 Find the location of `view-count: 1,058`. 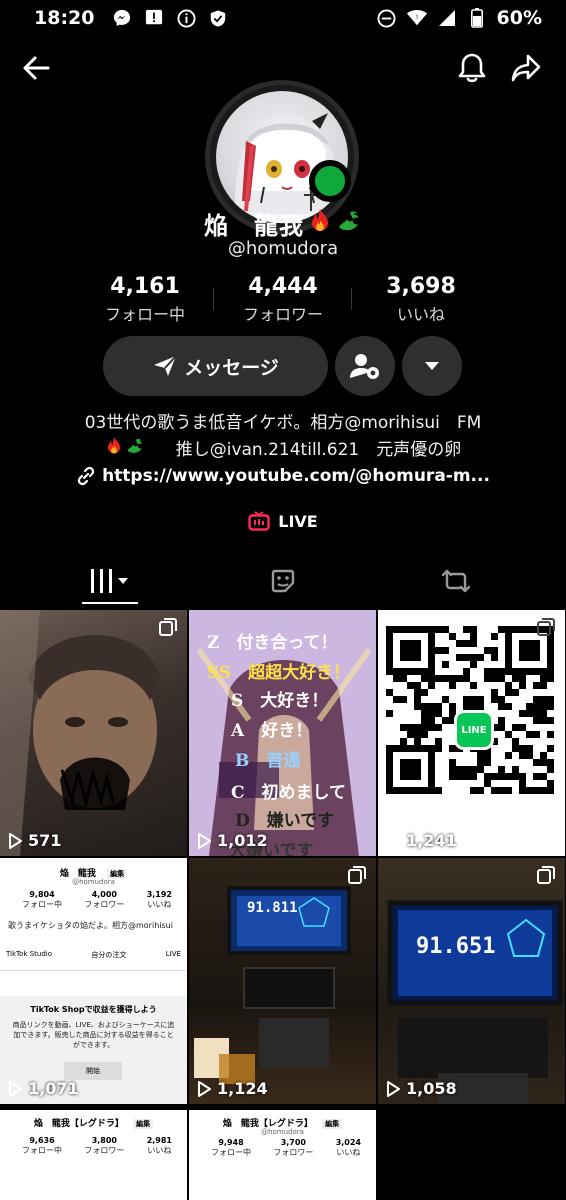

view-count: 1,058 is located at coordinates (421, 1088).